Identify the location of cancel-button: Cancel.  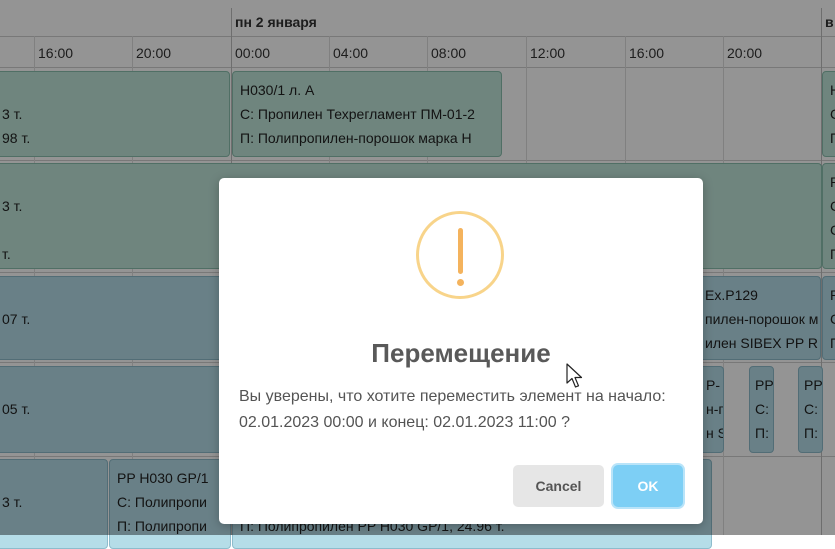
(558, 486).